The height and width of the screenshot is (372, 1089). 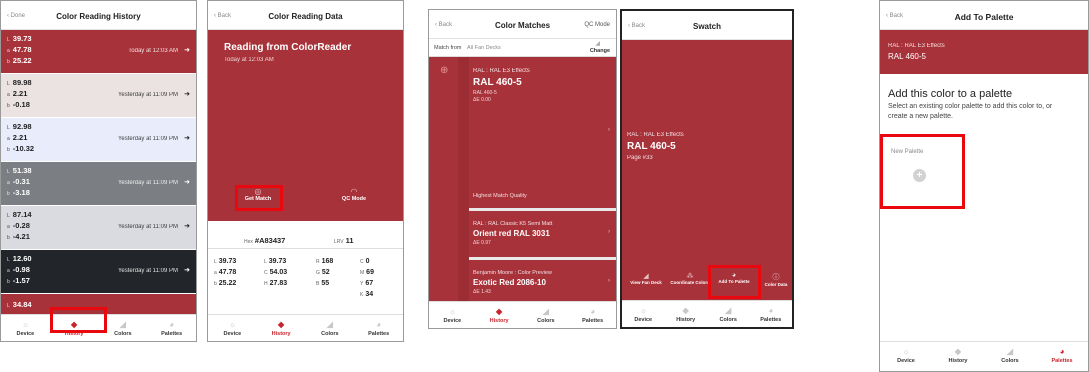 What do you see at coordinates (513, 224) in the screenshot?
I see `match-source: RAL : RAL Classic K5 Semi Matt` at bounding box center [513, 224].